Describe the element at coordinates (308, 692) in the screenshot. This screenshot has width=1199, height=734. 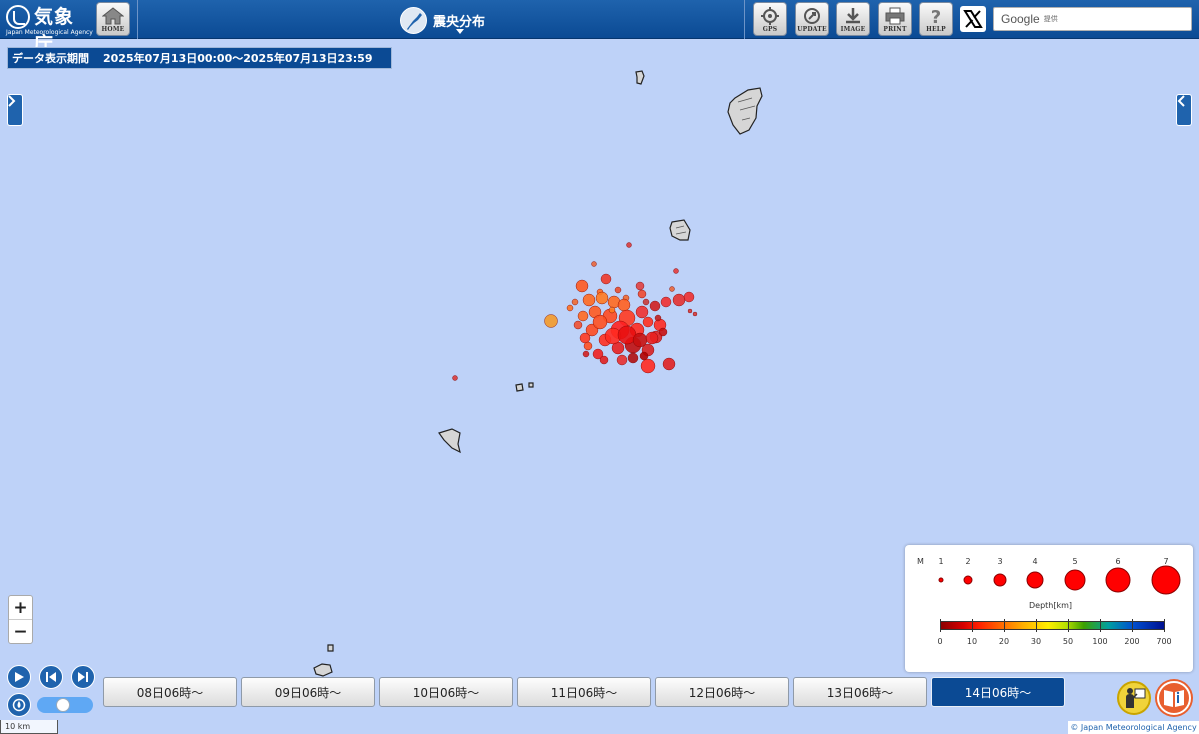
I see `timeline-day-button: 09日06時～` at that location.